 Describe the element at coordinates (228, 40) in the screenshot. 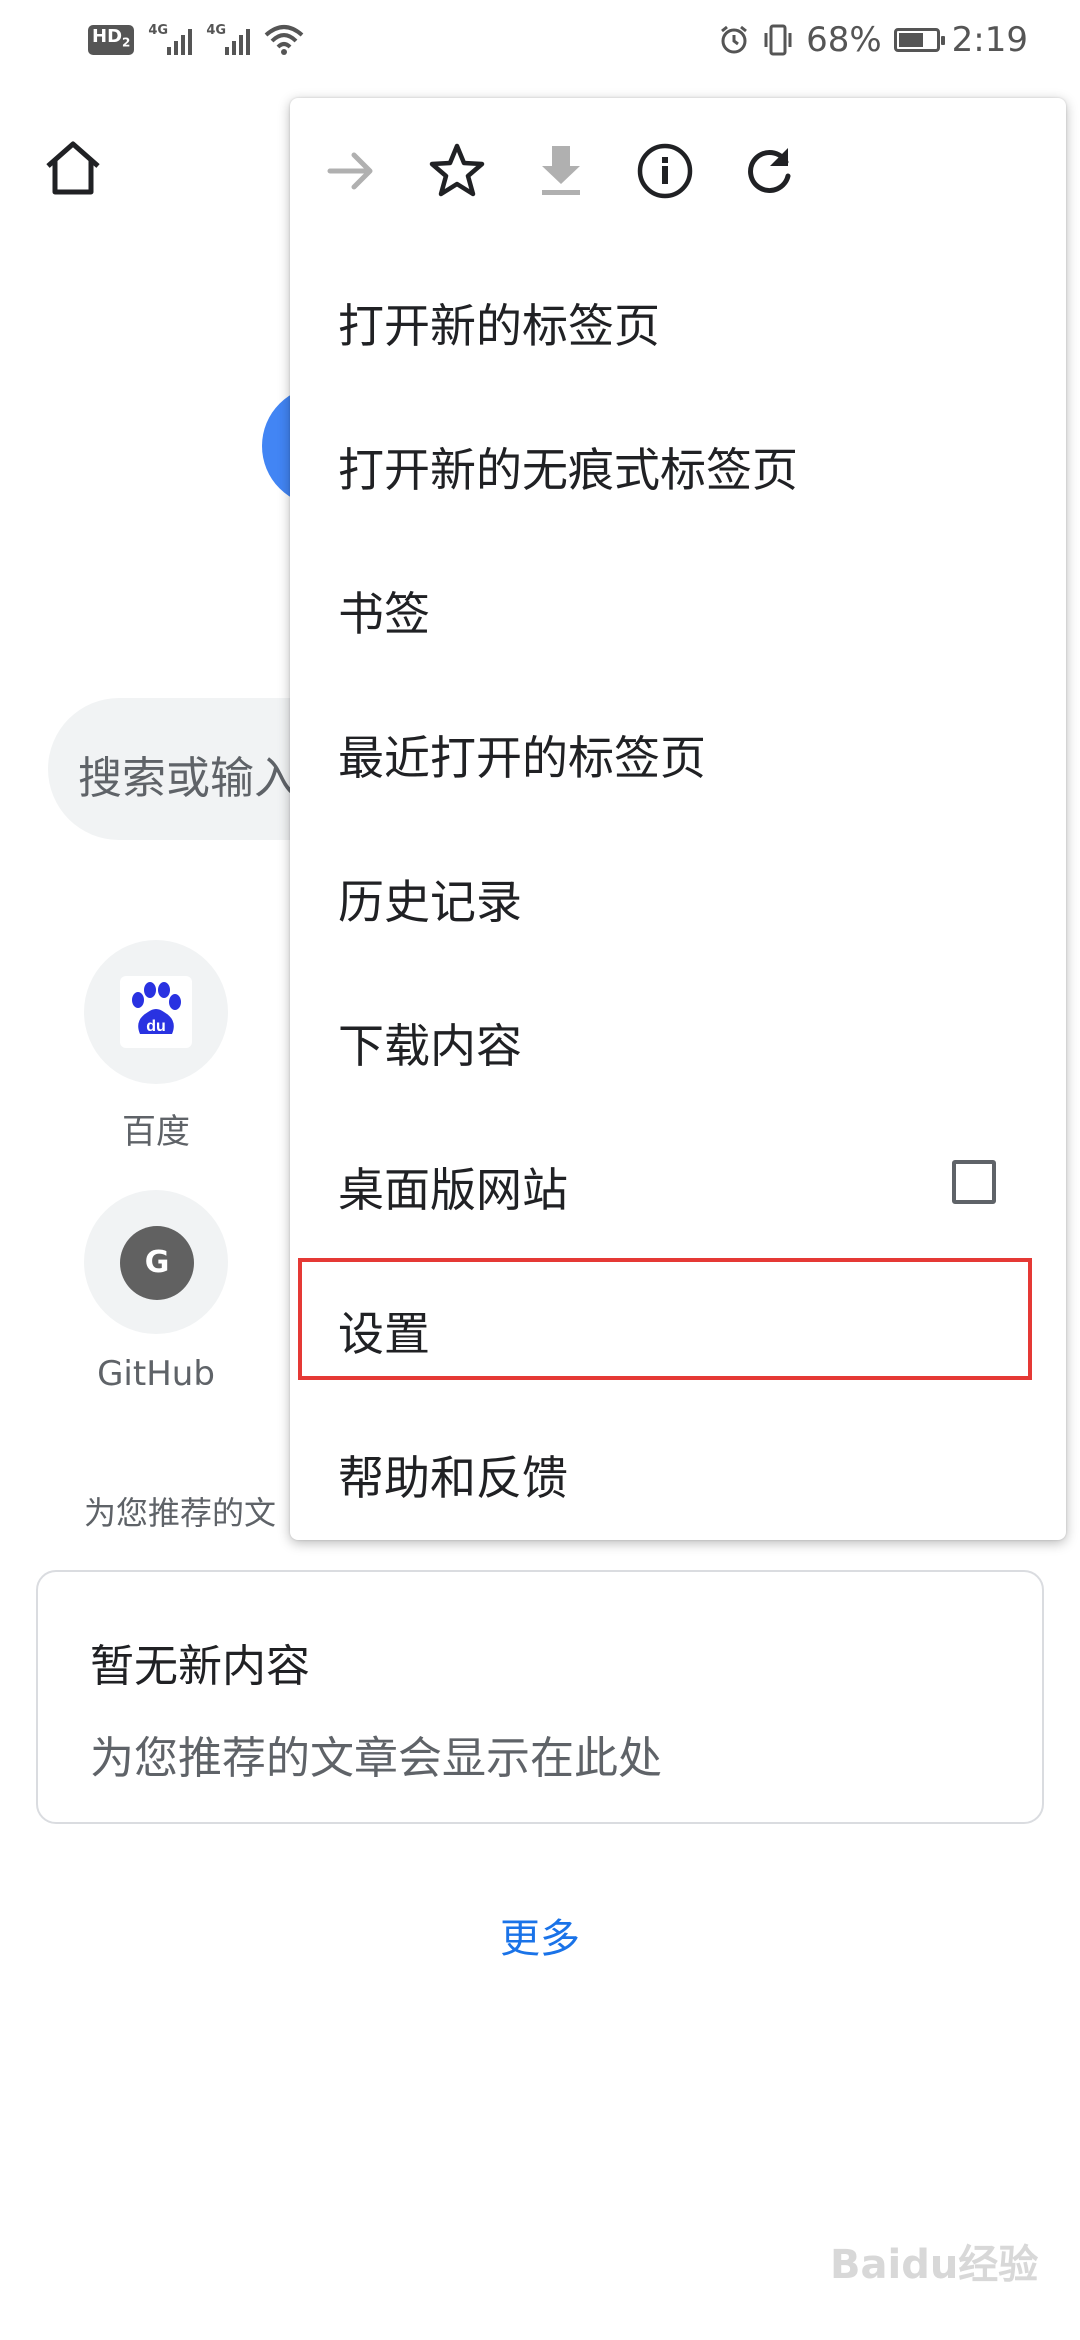

I see `signal-icon-2: 4G` at that location.